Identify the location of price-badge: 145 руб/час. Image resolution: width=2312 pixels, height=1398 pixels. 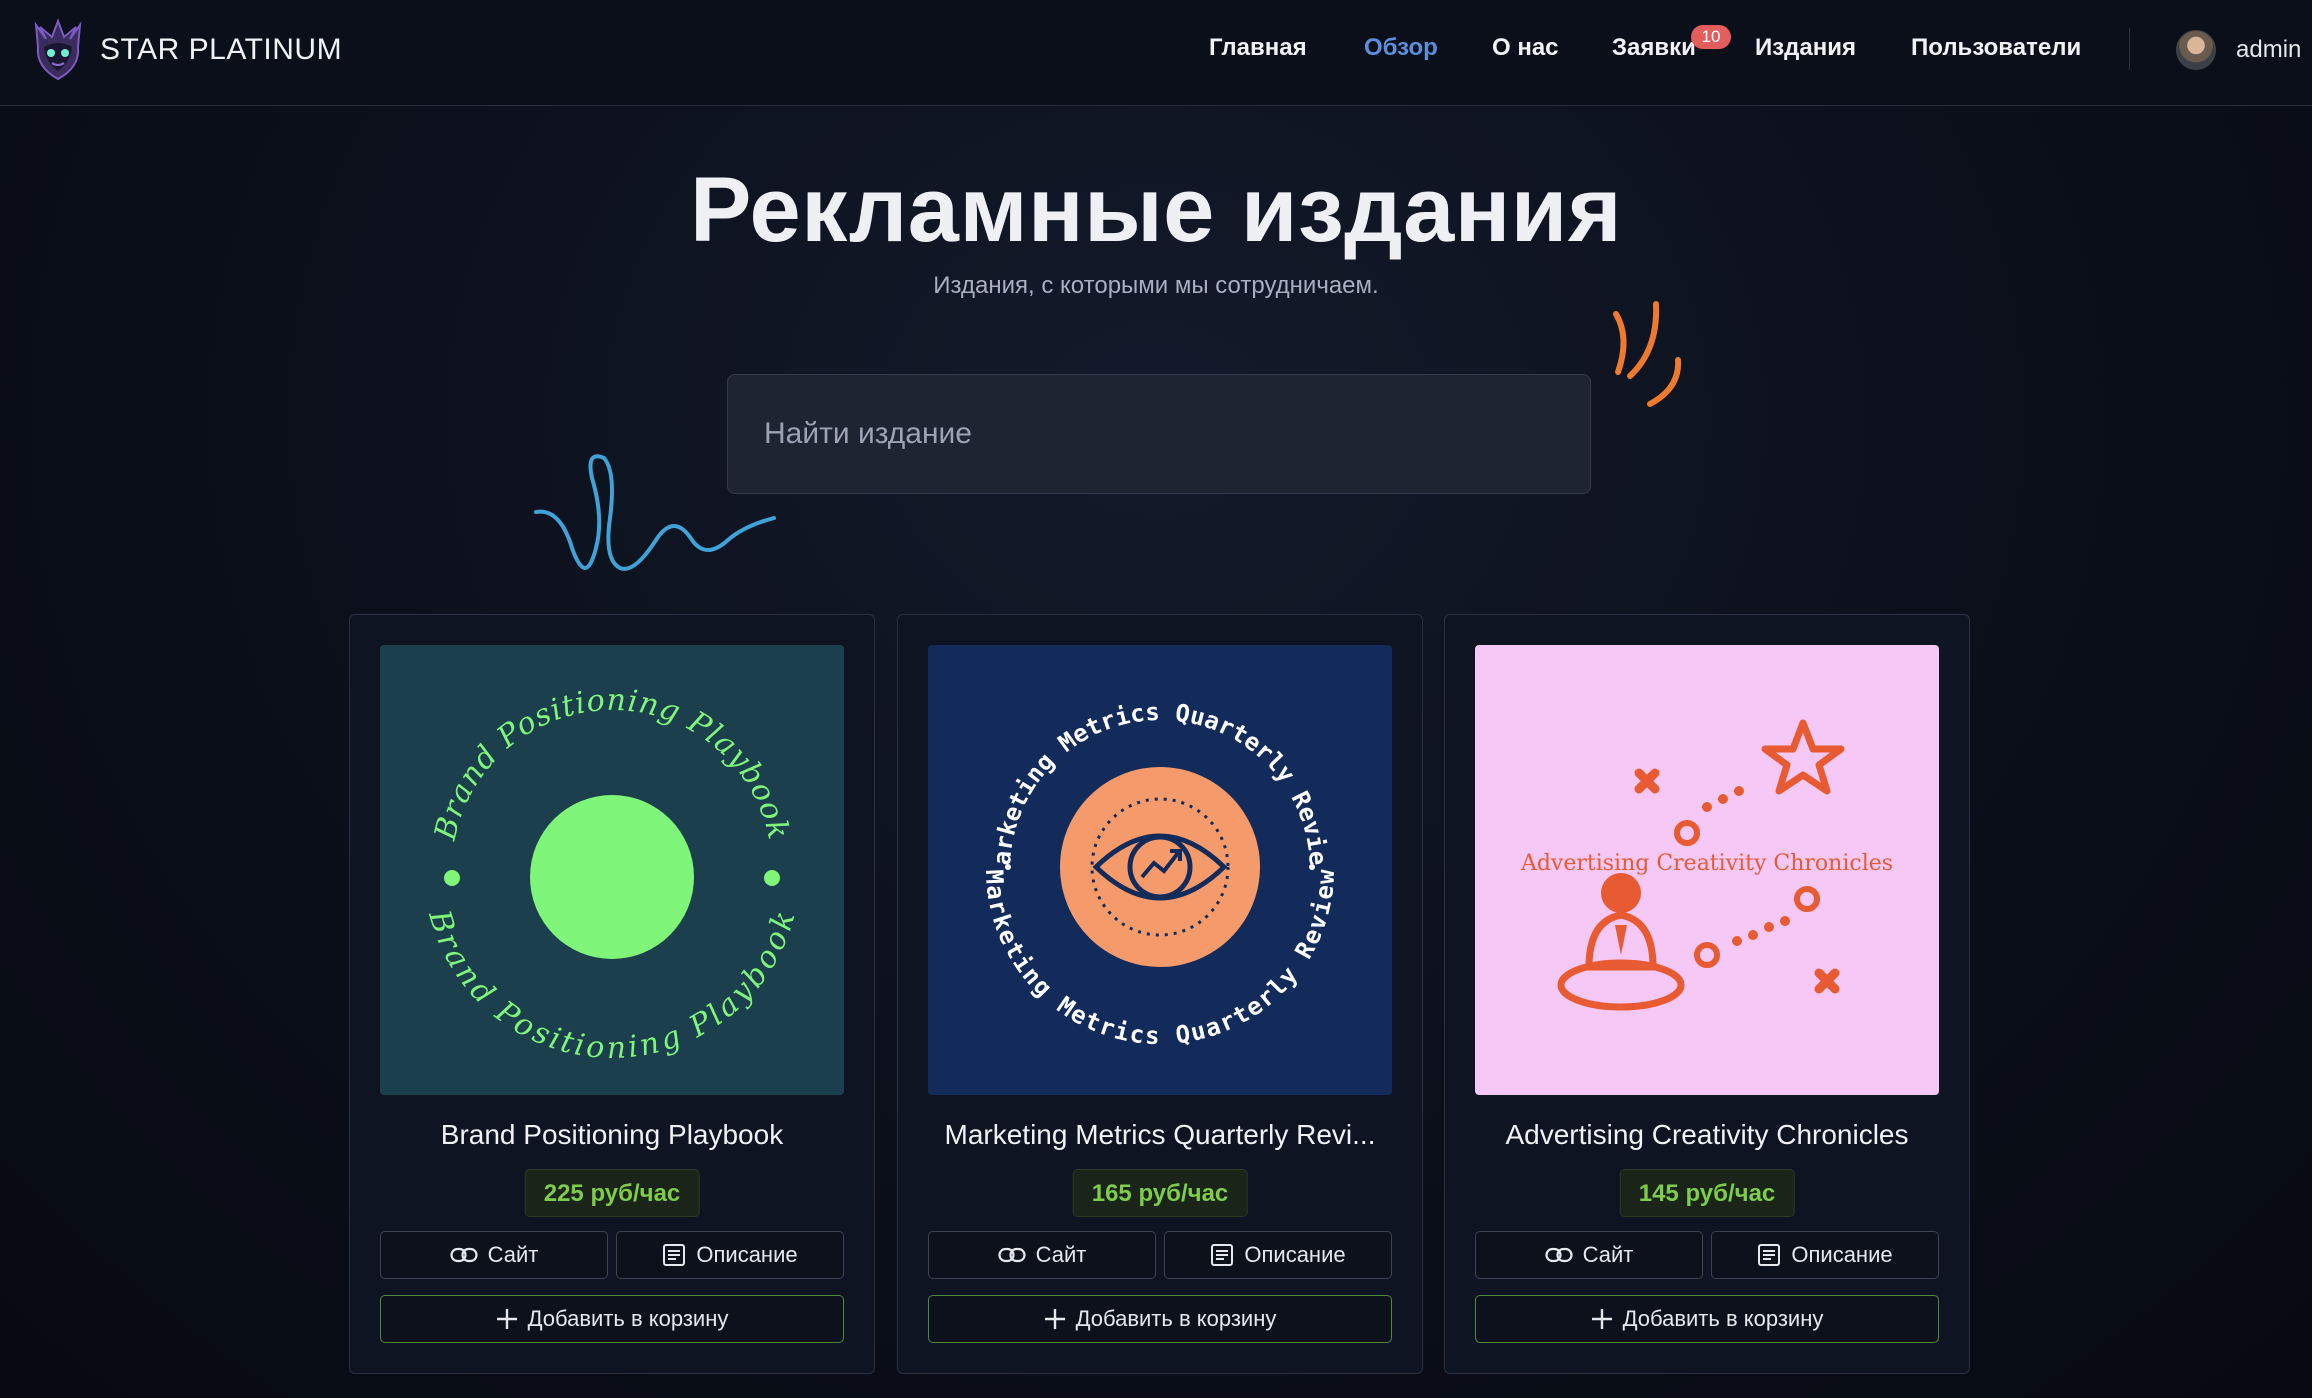
(1707, 1193).